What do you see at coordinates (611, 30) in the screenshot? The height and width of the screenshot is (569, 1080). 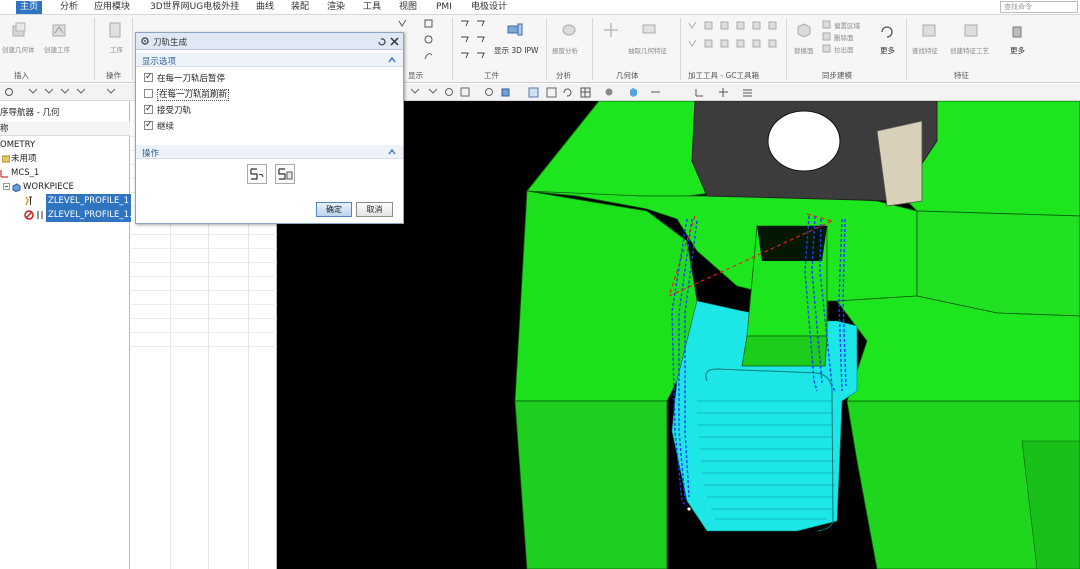 I see `plus-icon` at bounding box center [611, 30].